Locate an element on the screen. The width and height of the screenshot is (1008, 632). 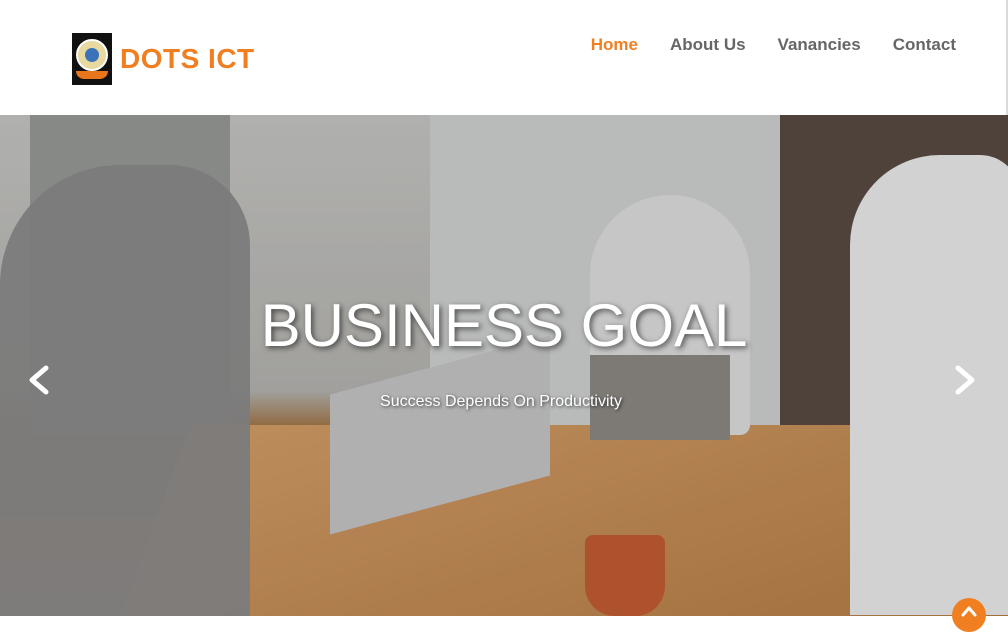
chevron-left-icon is located at coordinates (39, 380).